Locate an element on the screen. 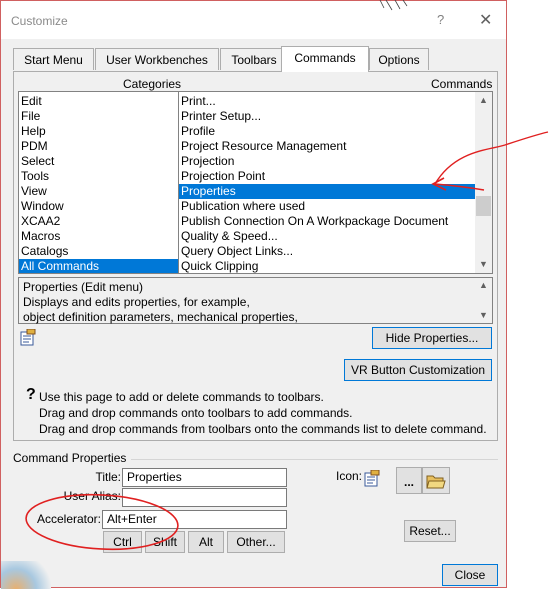 The image size is (551, 590). tab-start-menu: Start Menu is located at coordinates (53, 59).